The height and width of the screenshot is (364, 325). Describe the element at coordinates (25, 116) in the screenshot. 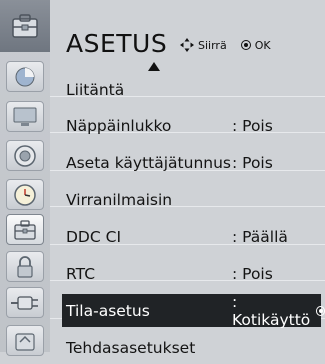

I see `monitor-icon` at that location.